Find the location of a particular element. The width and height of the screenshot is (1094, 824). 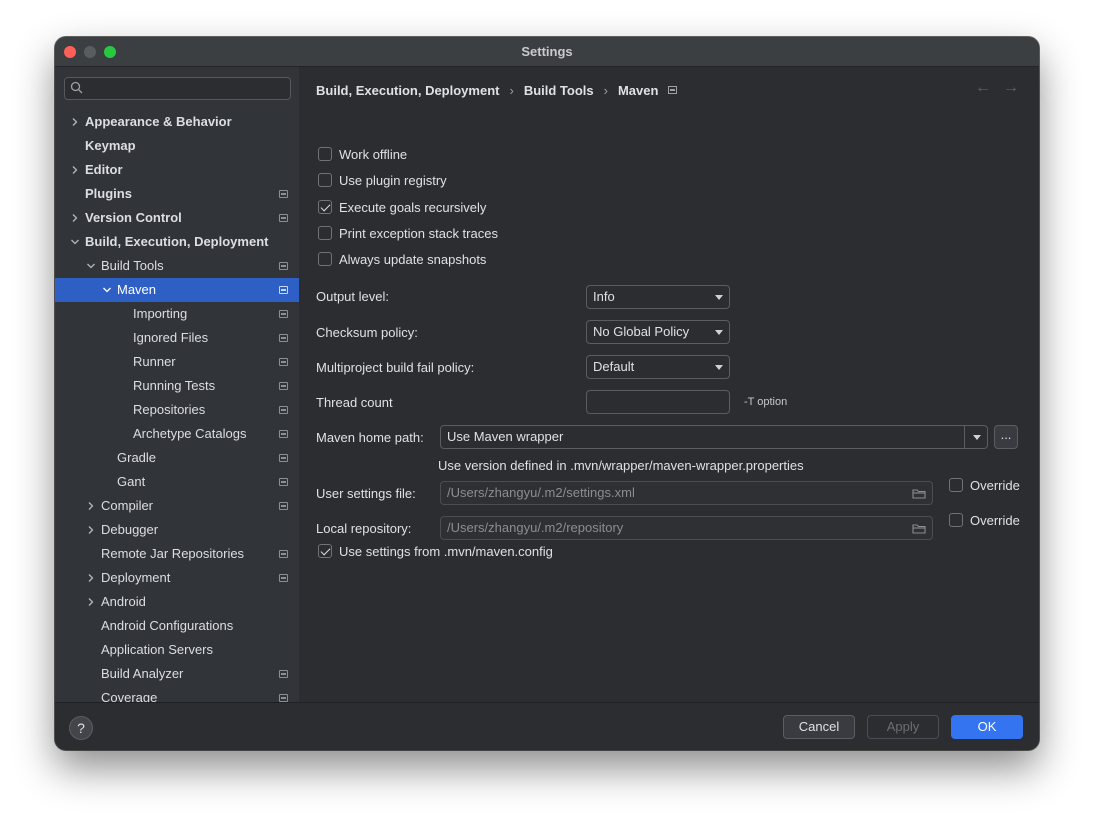

navigation-arrows: ← → is located at coordinates (997, 88).